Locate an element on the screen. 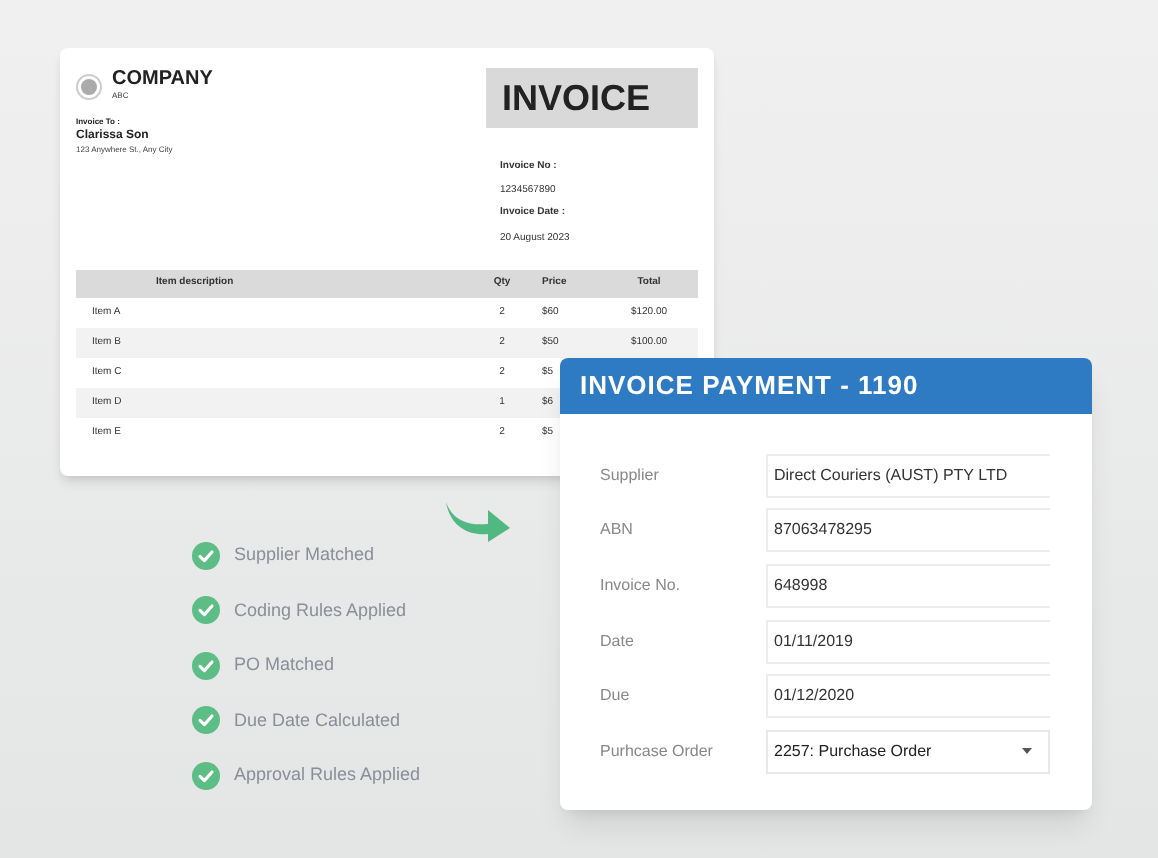 Image resolution: width=1158 pixels, height=858 pixels. purchase-order-select: 2257: Purchase Order is located at coordinates (908, 751).